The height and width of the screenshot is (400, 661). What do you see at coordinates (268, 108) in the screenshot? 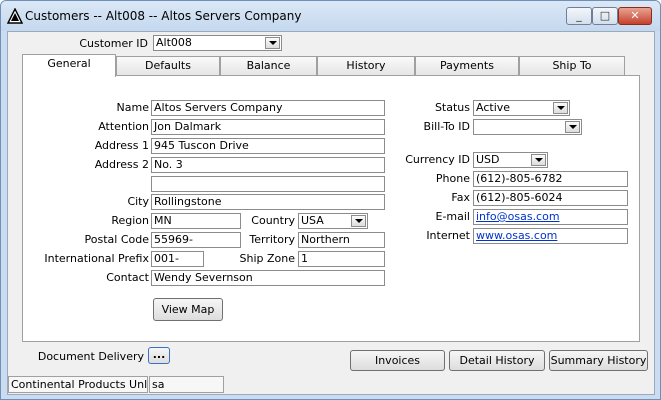
I see `name-field: Altos Servers Company` at bounding box center [268, 108].